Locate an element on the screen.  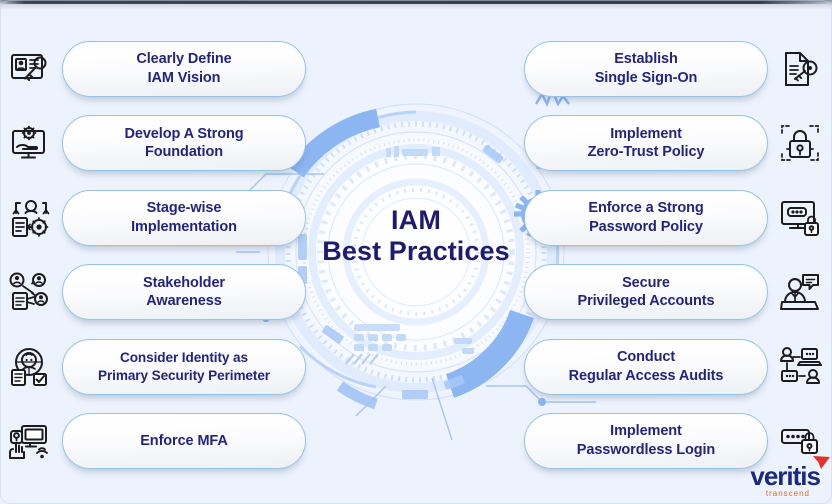
practice-pill: Clearly Define IAM Vision is located at coordinates (184, 69).